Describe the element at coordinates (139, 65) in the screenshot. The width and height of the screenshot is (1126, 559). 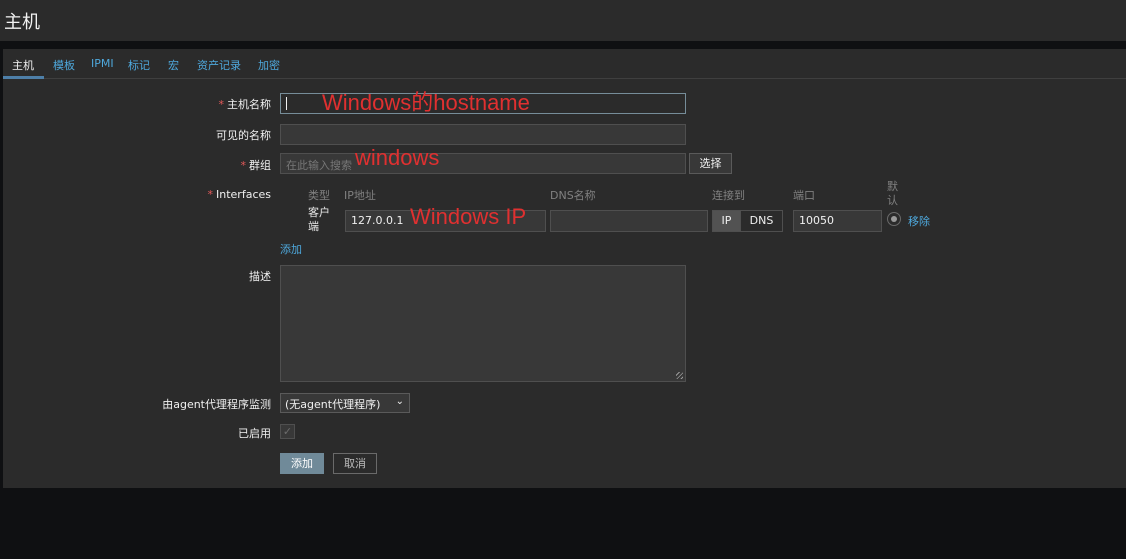
I see `tab-tags: 标记` at that location.